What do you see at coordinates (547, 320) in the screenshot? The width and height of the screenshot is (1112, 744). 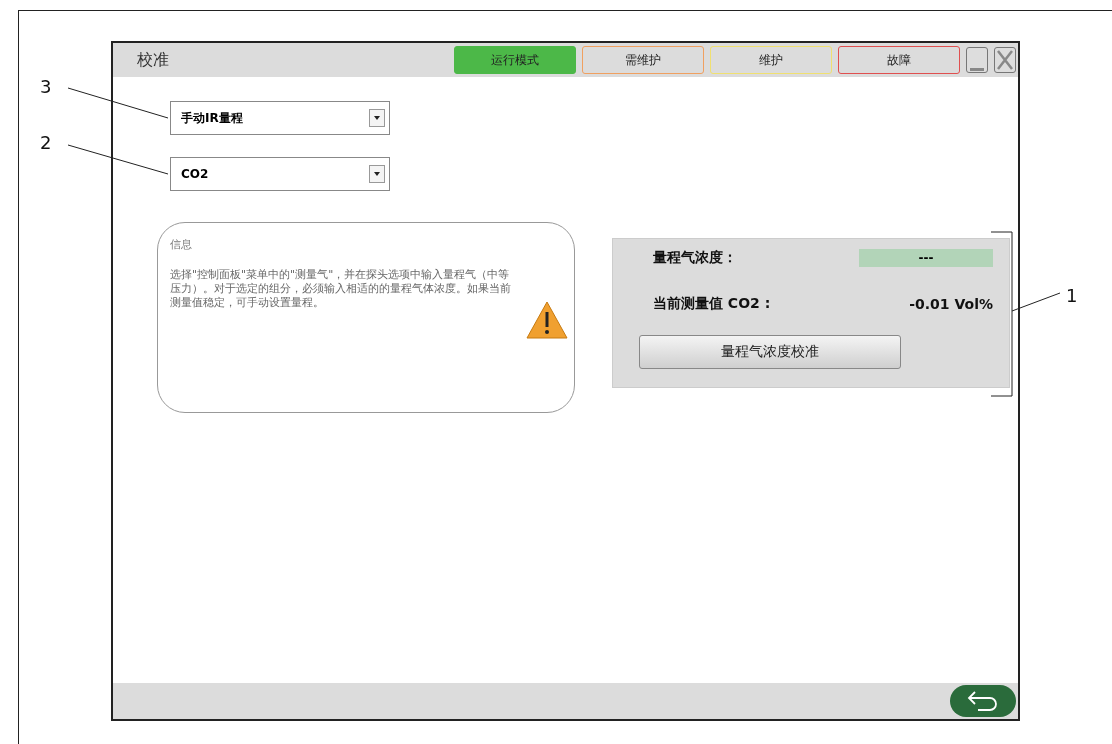 I see `warning-icon` at bounding box center [547, 320].